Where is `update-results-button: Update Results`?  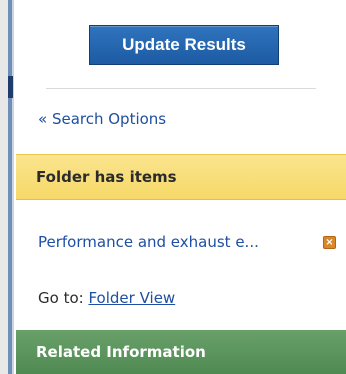
update-results-button: Update Results is located at coordinates (184, 45).